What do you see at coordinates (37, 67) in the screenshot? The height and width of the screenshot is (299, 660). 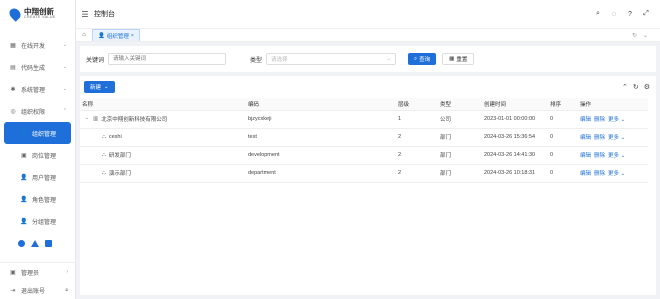 I see `sidebar-item-code-gen: ▤ 代码生成 ⌄` at bounding box center [37, 67].